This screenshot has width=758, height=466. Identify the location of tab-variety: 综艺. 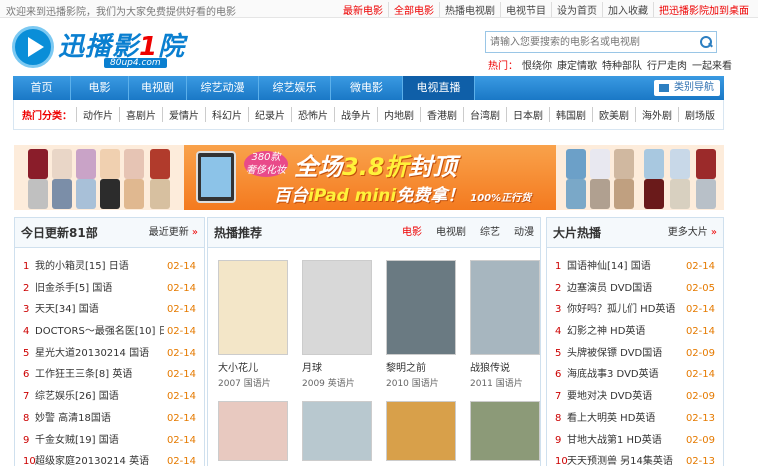
(490, 233).